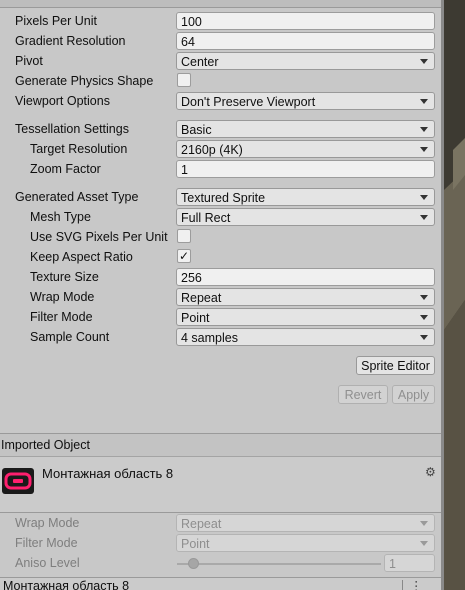 The image size is (465, 590). Describe the element at coordinates (220, 444) in the screenshot. I see `imported-object-header: Imported Object` at that location.